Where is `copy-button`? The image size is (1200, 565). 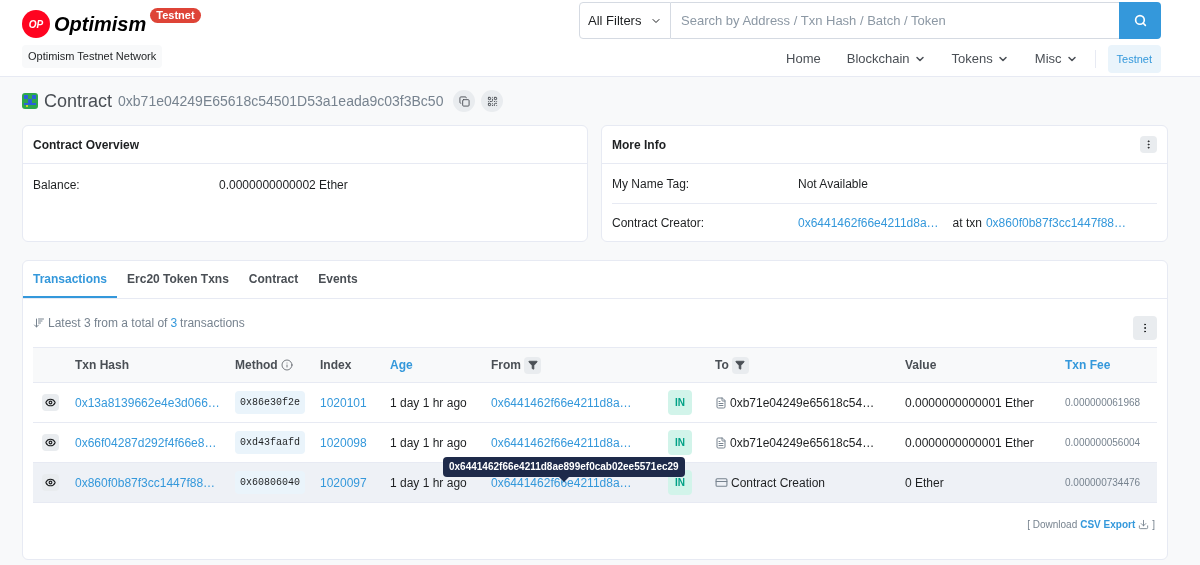
copy-button is located at coordinates (464, 101).